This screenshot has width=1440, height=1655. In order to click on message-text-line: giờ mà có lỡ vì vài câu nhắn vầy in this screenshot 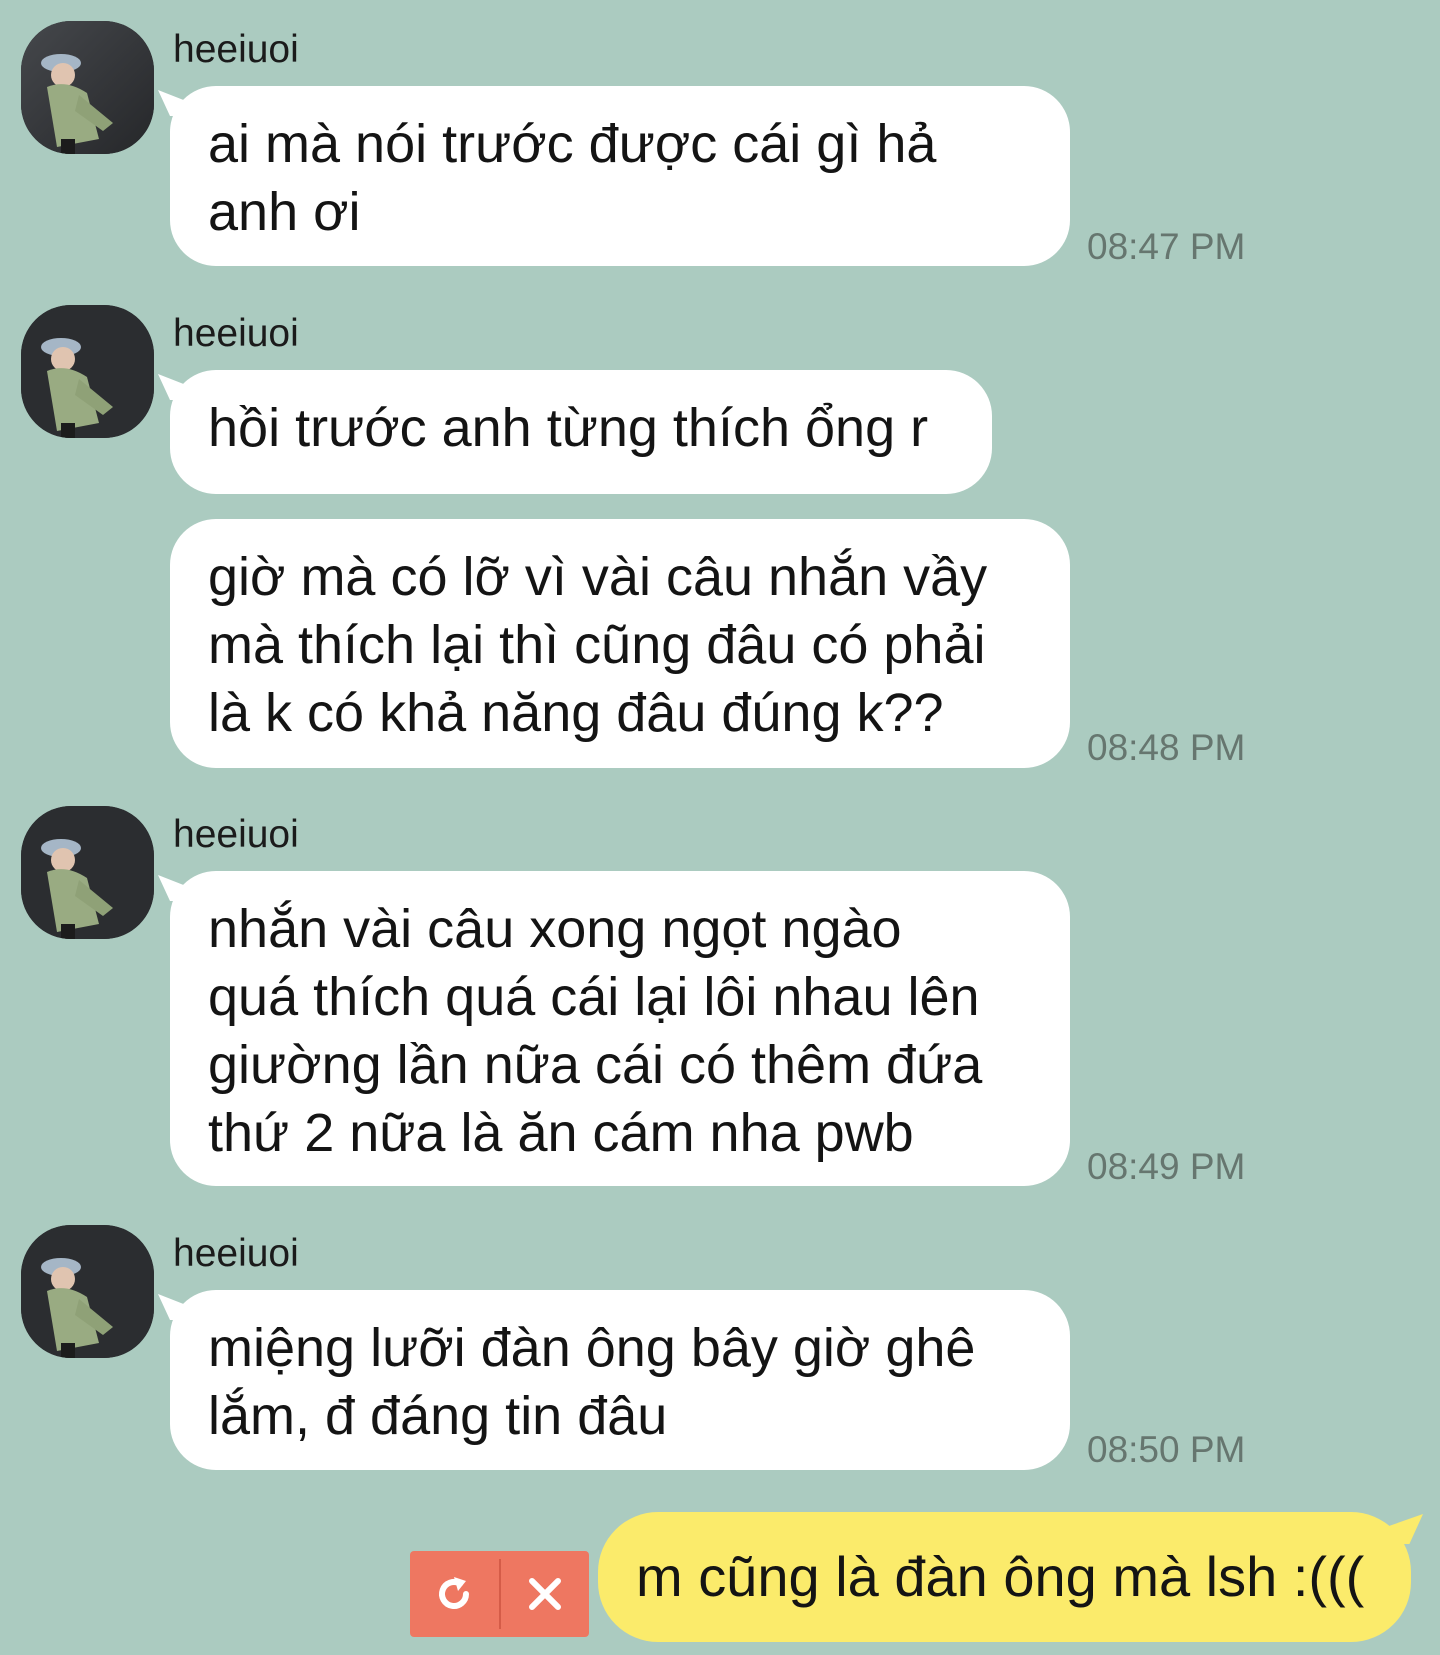, I will do `click(598, 577)`.